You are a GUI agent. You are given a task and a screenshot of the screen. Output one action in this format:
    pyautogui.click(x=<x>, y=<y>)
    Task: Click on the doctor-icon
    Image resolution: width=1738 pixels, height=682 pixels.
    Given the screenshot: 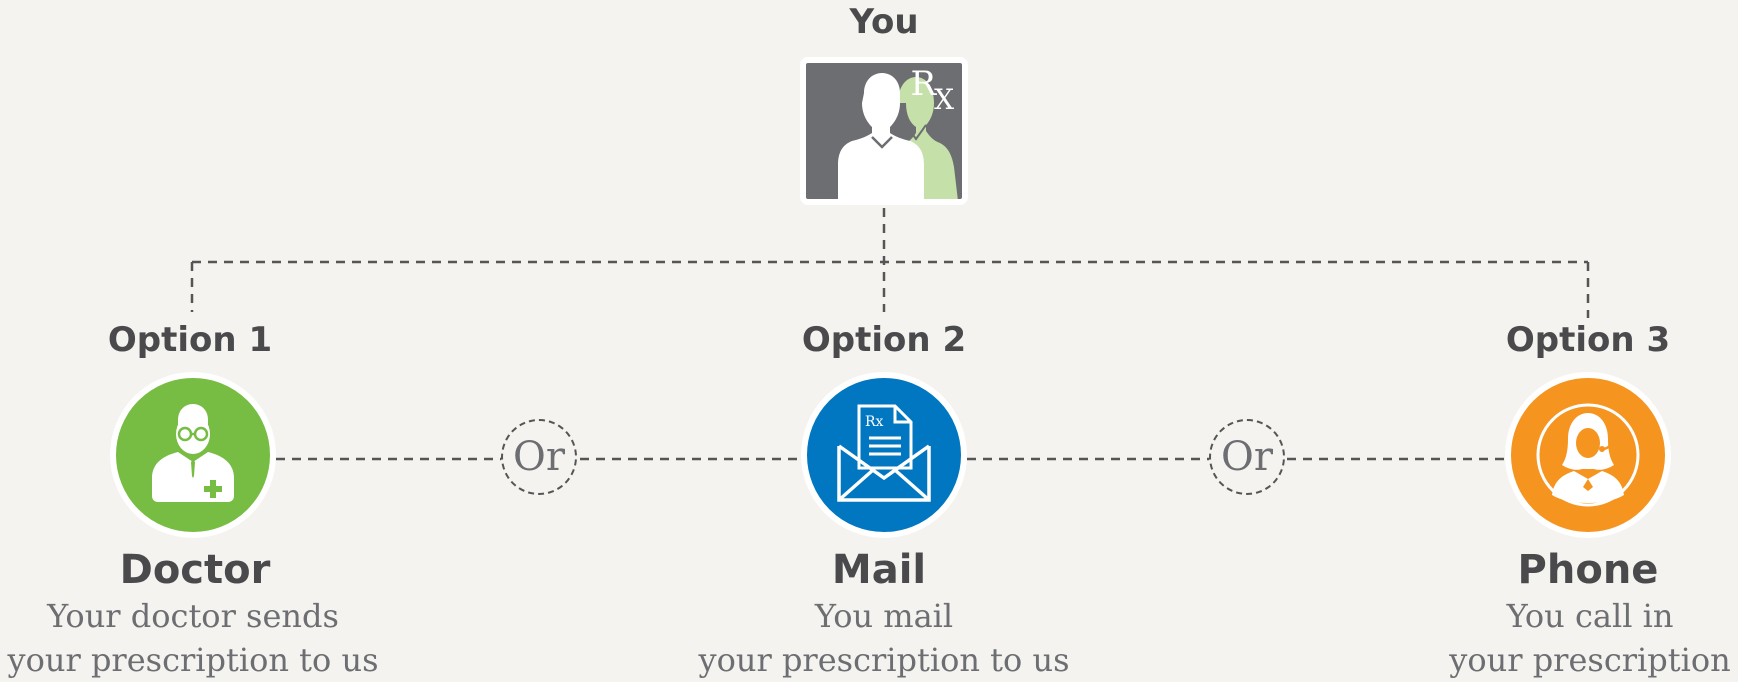 What is the action you would take?
    pyautogui.click(x=193, y=453)
    